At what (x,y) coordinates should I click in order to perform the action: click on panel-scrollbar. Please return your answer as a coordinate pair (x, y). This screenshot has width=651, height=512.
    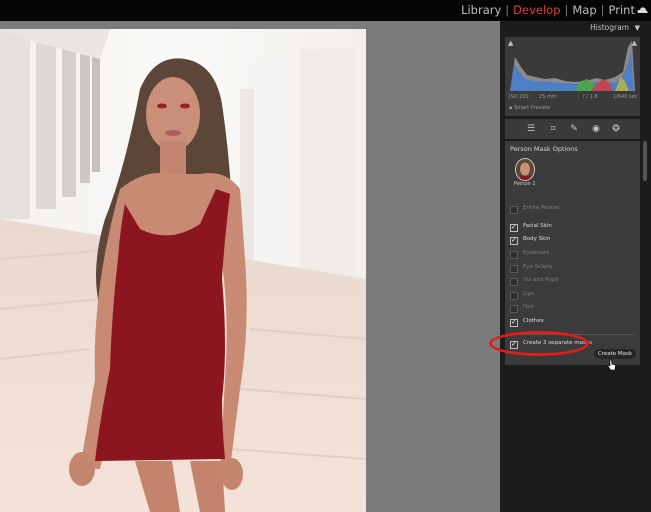
    Looking at the image, I should click on (645, 161).